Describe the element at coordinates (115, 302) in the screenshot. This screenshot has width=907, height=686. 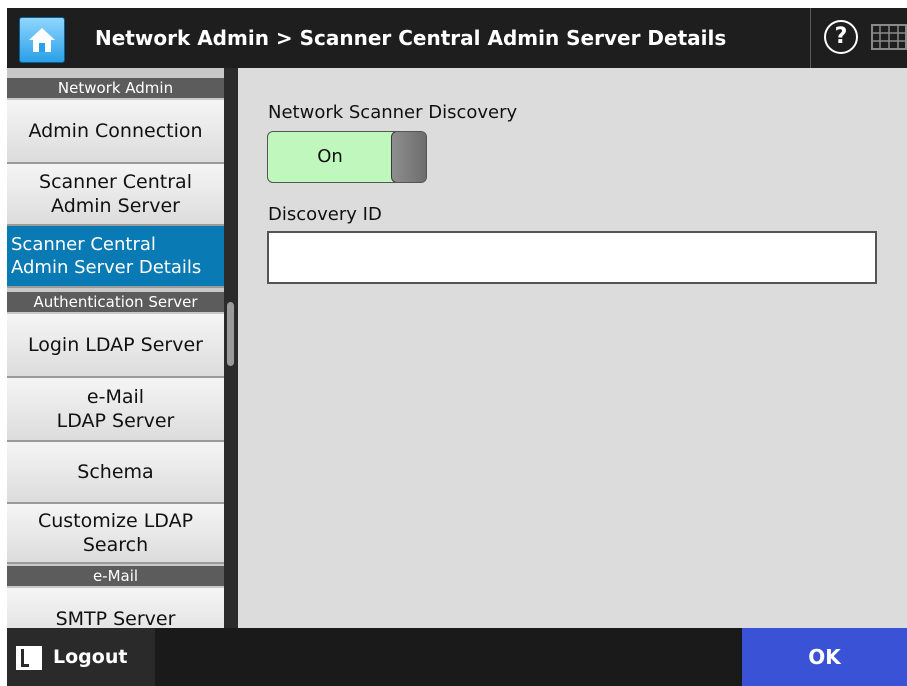
I see `sidebar-section-authentication-server: Authentication Server` at that location.